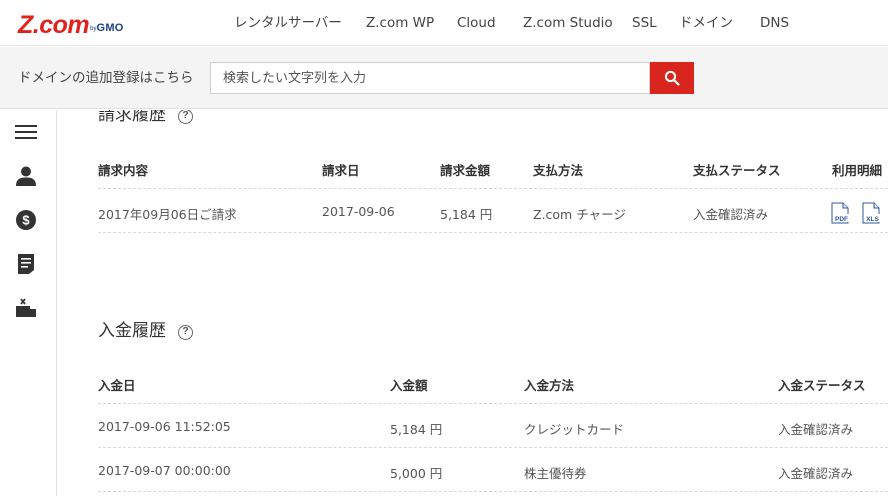 This screenshot has height=496, width=888. I want to click on sidebar: $, so click(28, 303).